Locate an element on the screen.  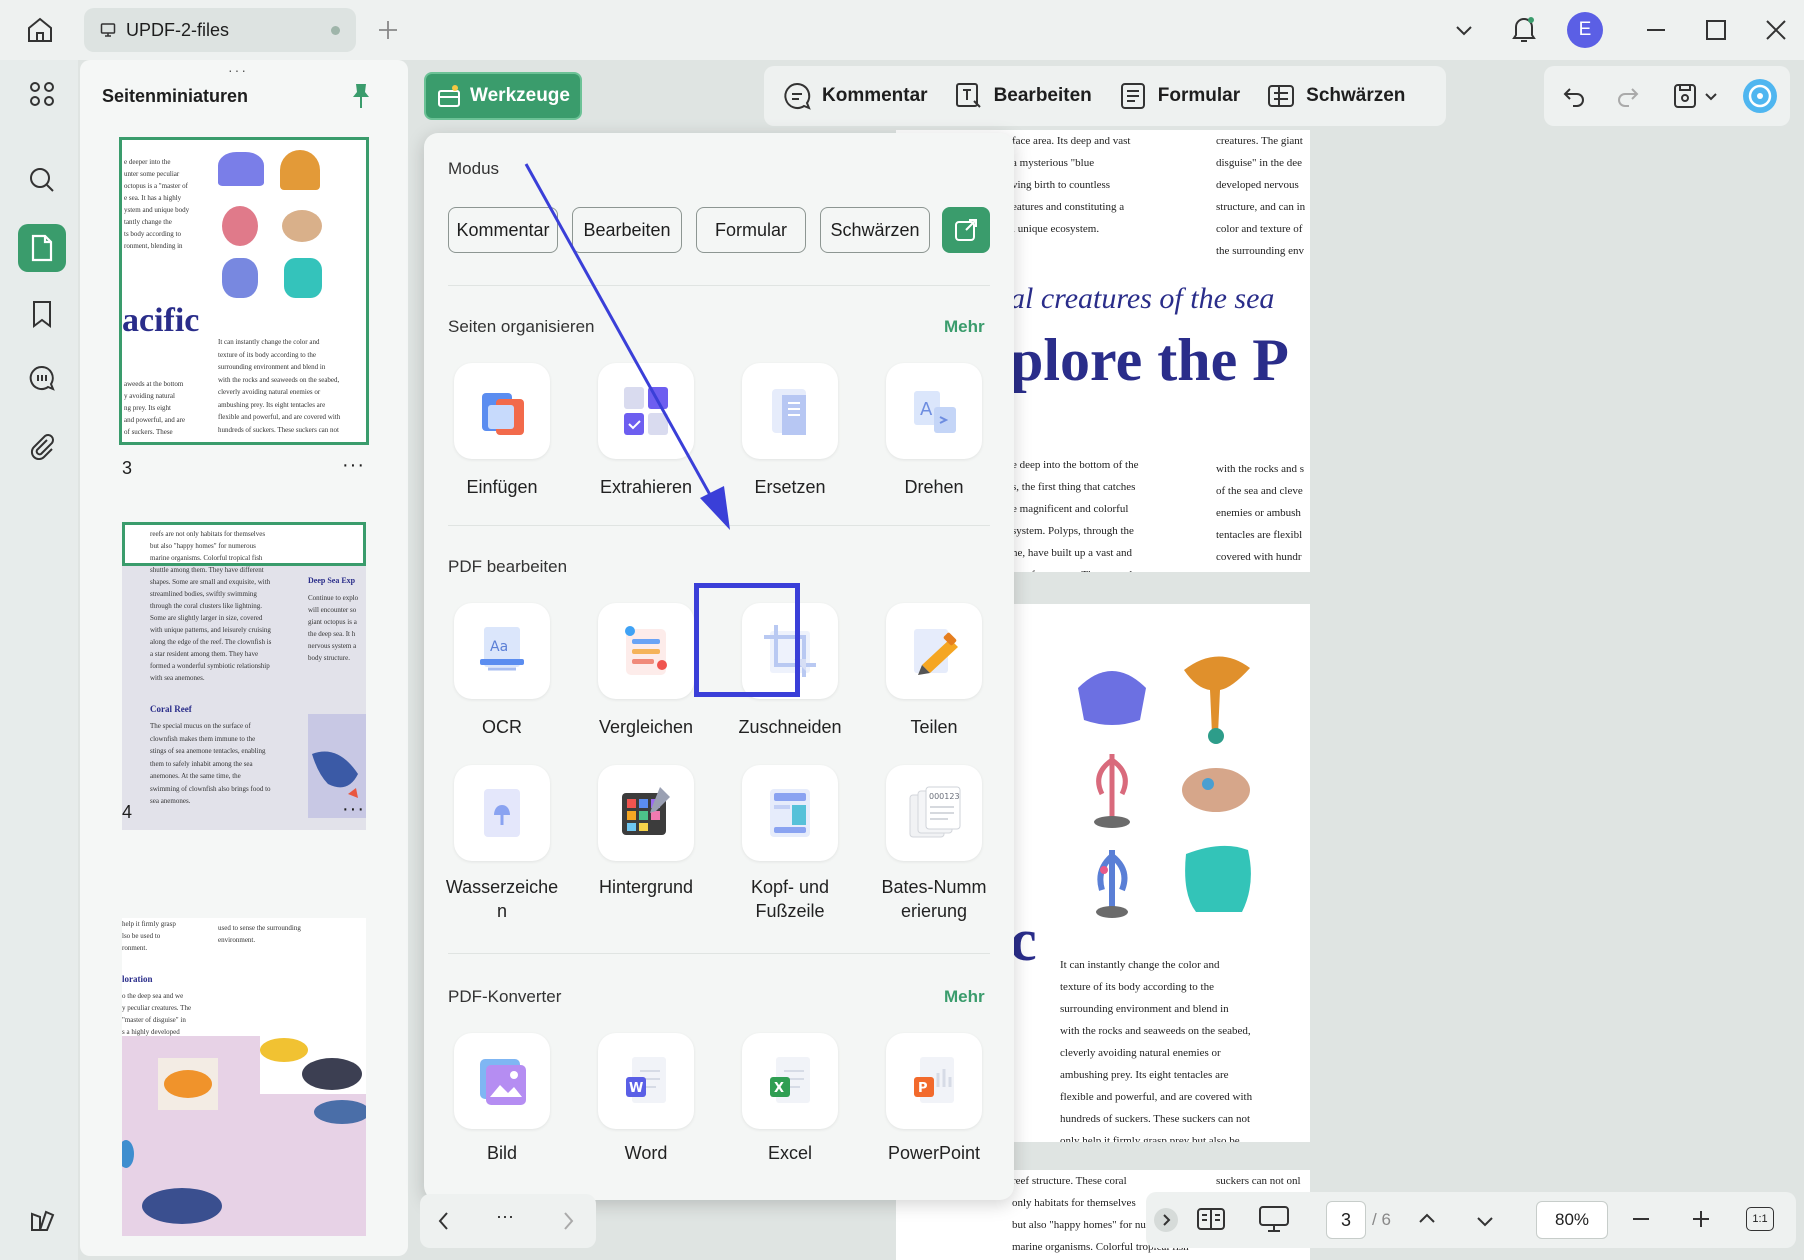
italic-heading: al creatures of the sea is located at coordinates (1142, 298).